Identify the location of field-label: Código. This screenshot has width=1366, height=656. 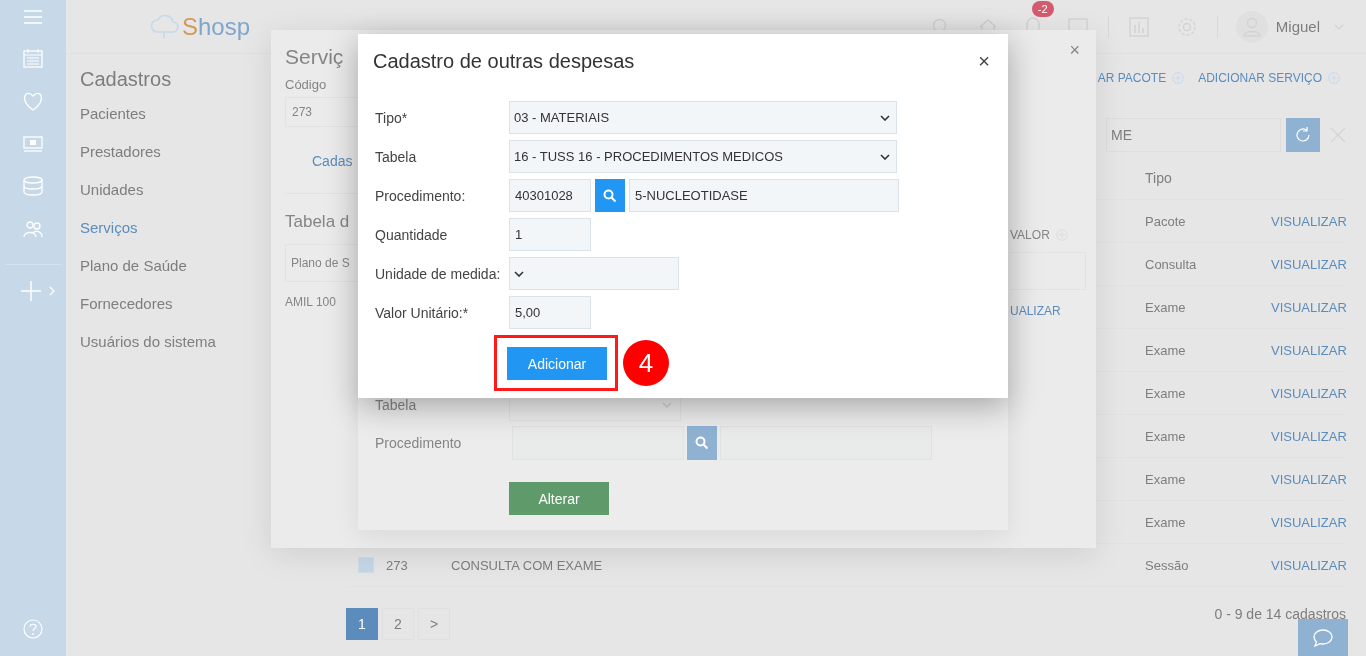
(306, 84).